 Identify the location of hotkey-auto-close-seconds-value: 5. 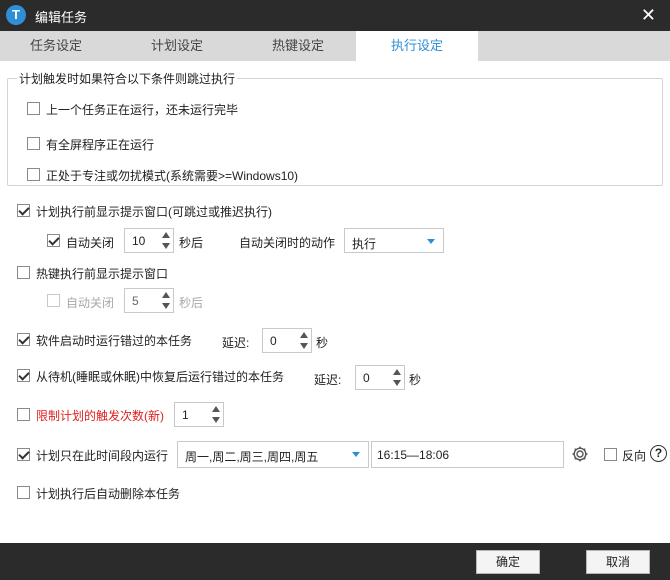
(135, 301).